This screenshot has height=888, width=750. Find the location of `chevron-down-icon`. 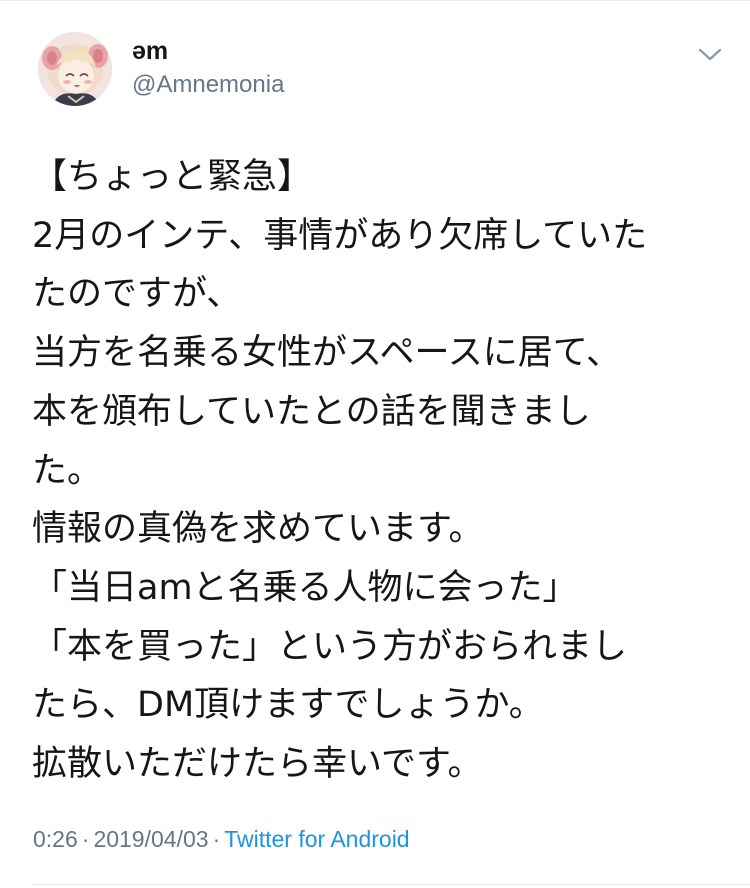

chevron-down-icon is located at coordinates (710, 54).